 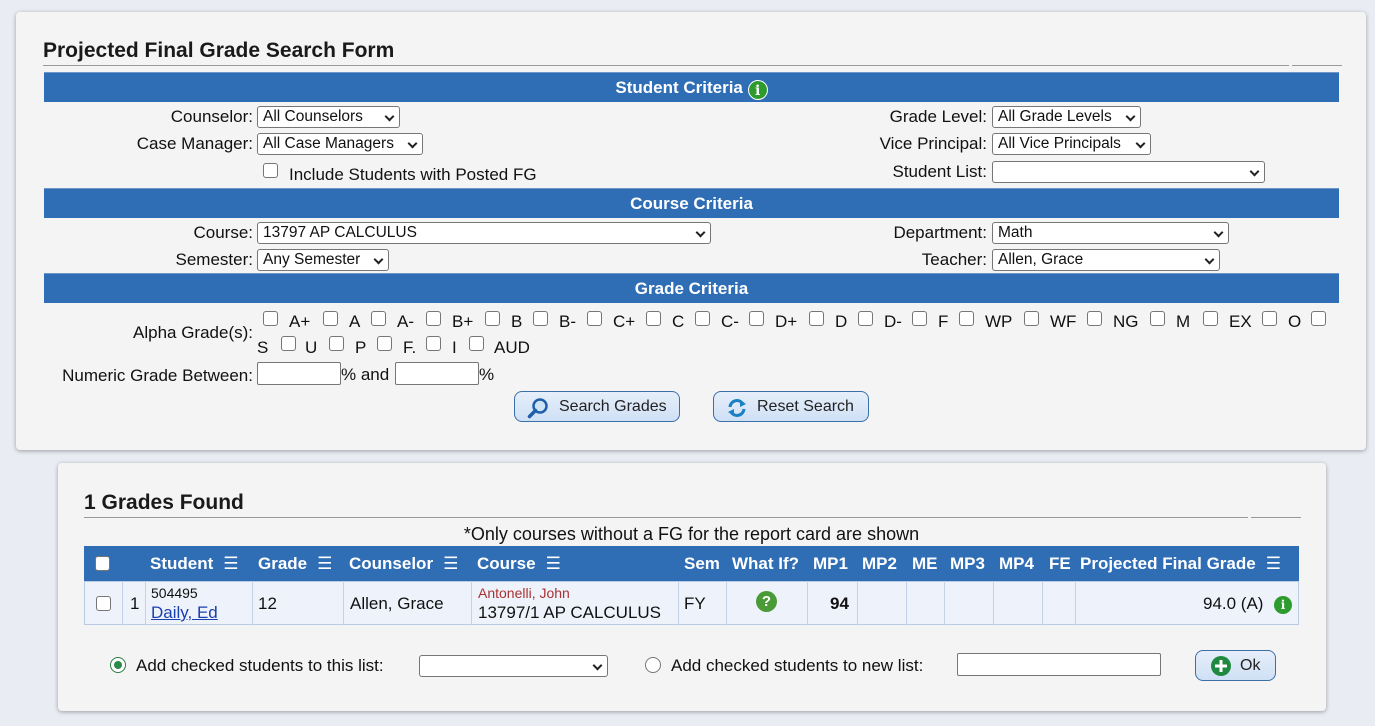 What do you see at coordinates (879, 563) in the screenshot?
I see `col-mp2: MP2` at bounding box center [879, 563].